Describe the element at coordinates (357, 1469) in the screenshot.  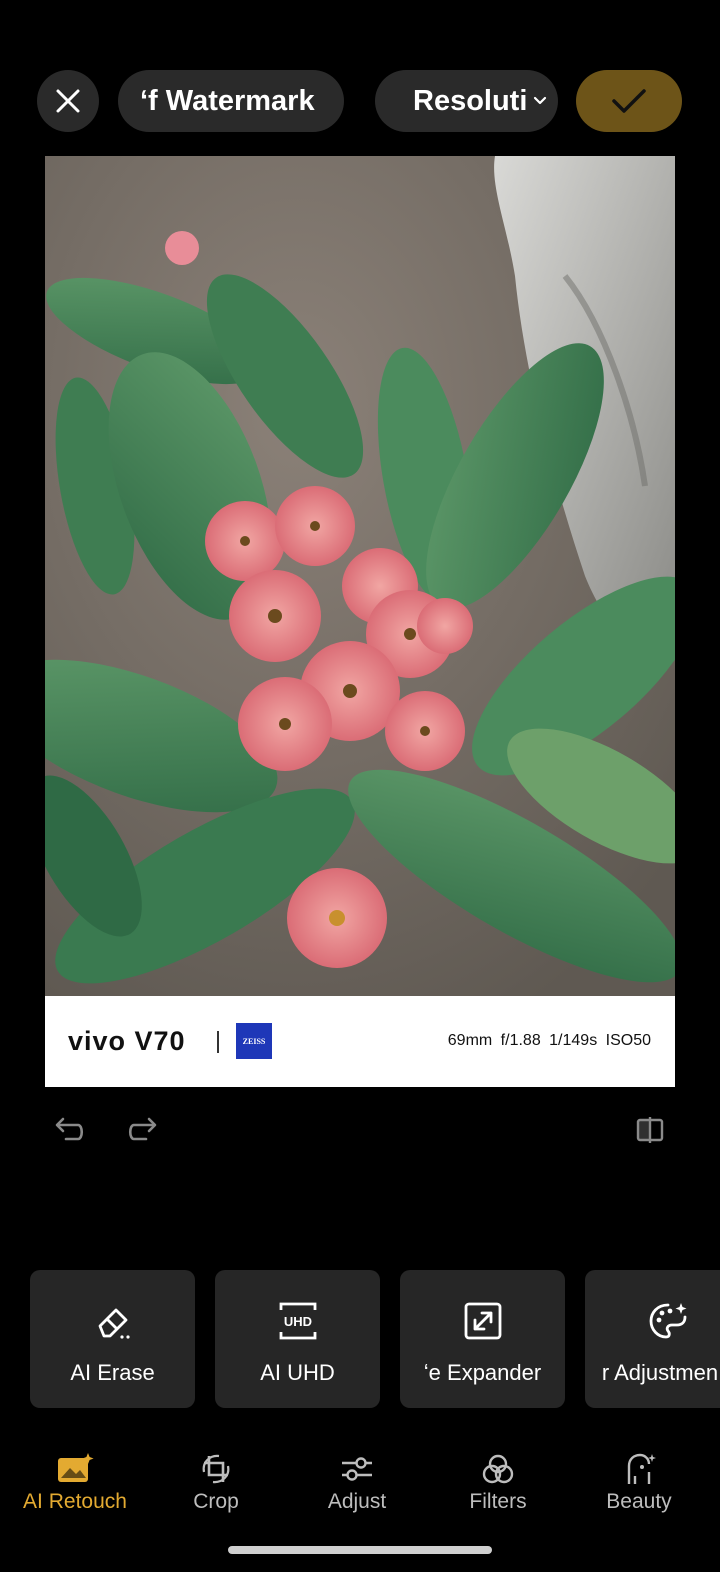
I see `sliders-icon` at that location.